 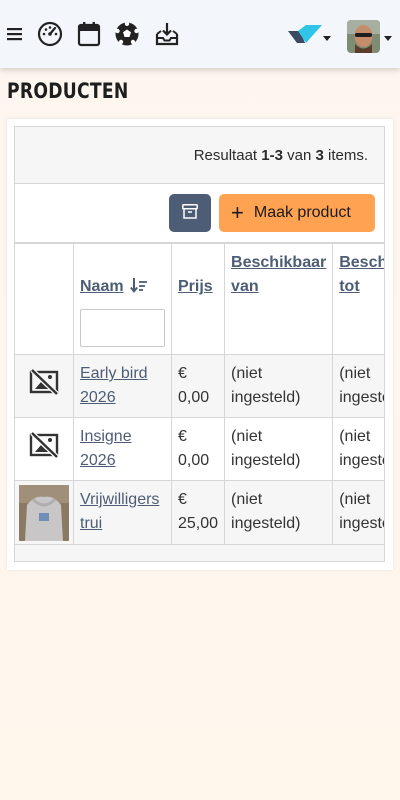 I want to click on available-to-column-header: Beschikbaar tot, so click(x=358, y=299).